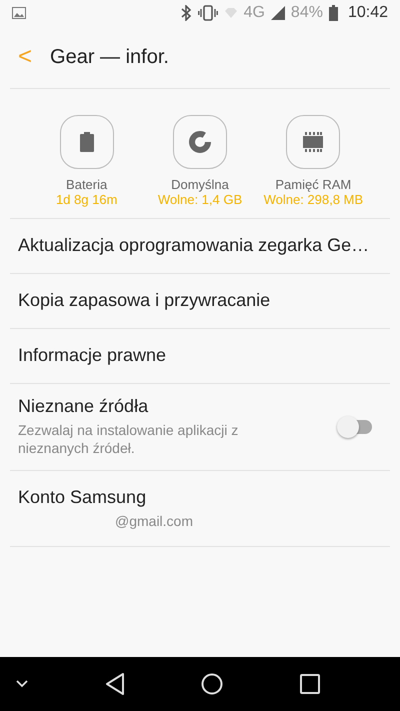 The image size is (400, 711). I want to click on stat-label: Domyślna, so click(200, 184).